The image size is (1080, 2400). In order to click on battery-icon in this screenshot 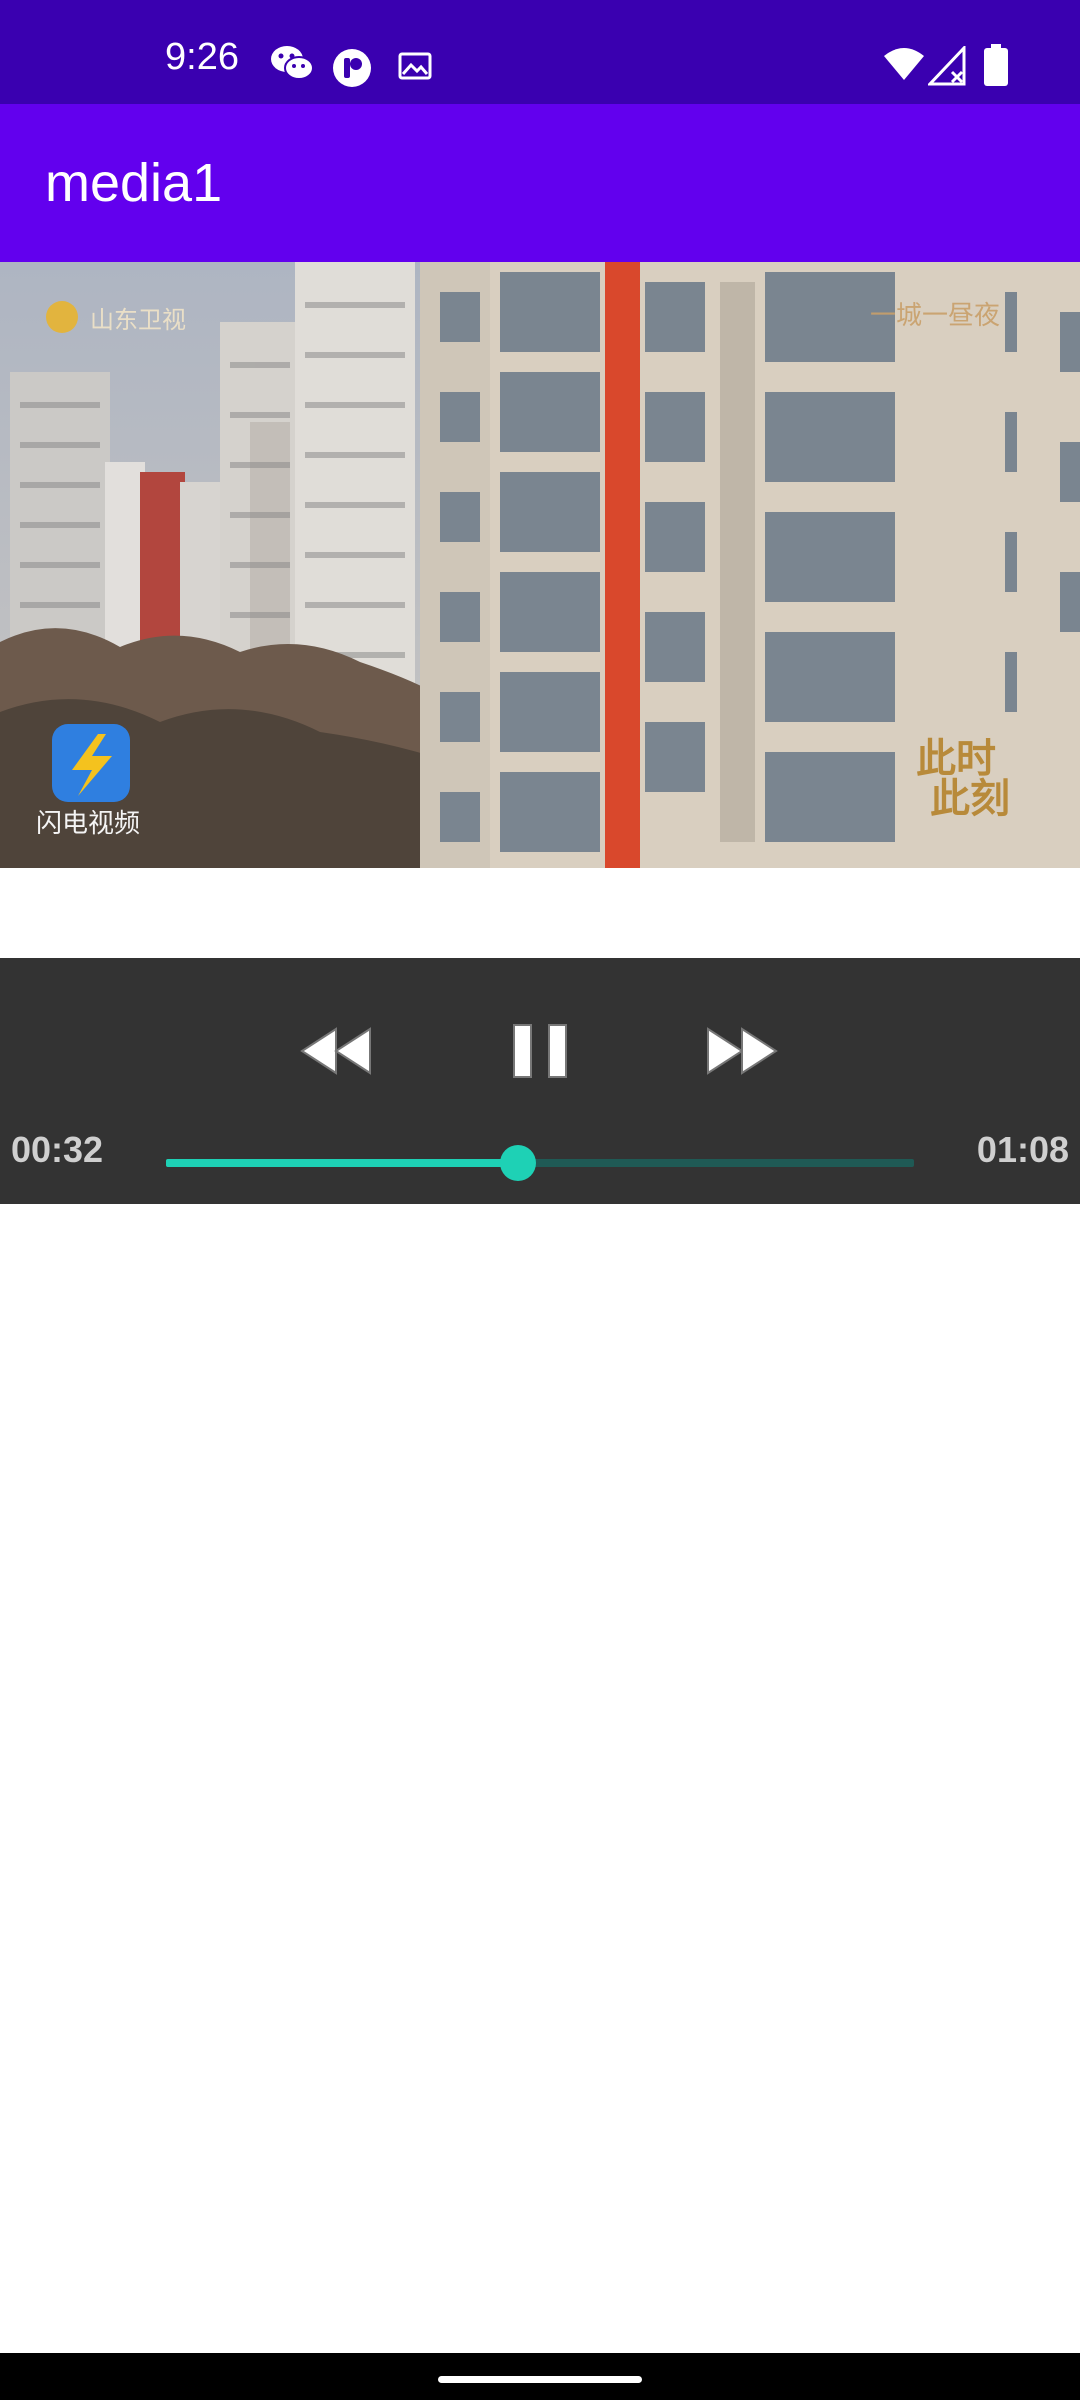, I will do `click(996, 65)`.